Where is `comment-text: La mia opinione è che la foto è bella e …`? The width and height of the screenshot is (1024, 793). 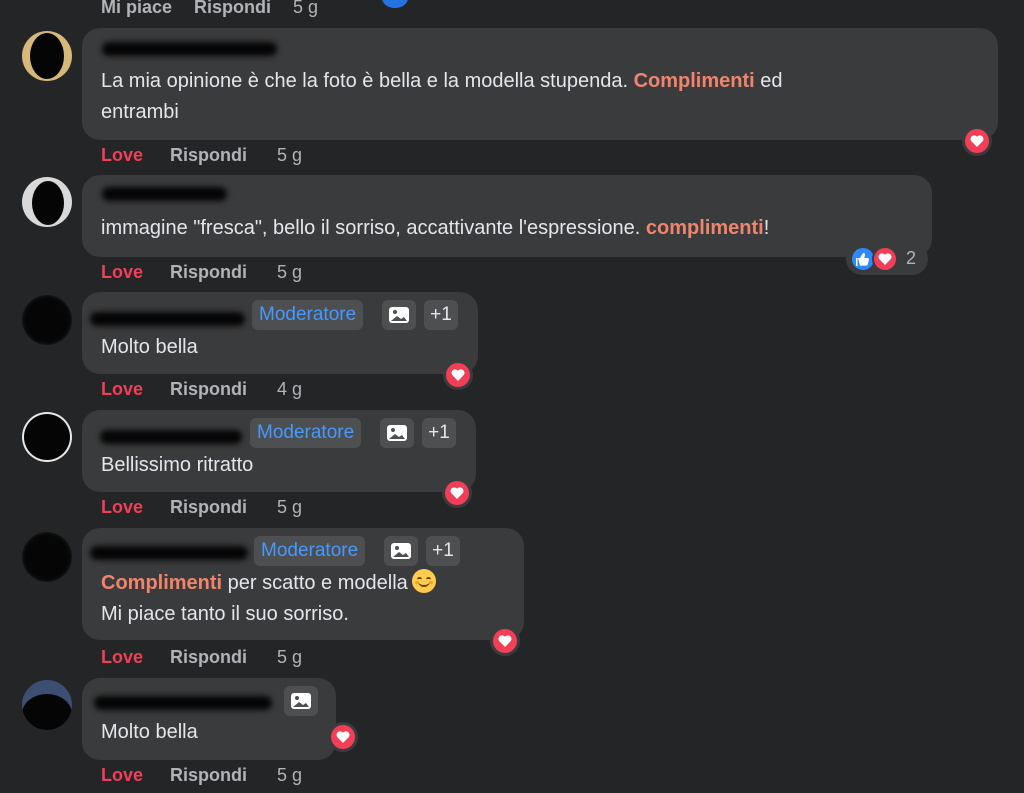 comment-text: La mia opinione è che la foto è bella e … is located at coordinates (442, 96).